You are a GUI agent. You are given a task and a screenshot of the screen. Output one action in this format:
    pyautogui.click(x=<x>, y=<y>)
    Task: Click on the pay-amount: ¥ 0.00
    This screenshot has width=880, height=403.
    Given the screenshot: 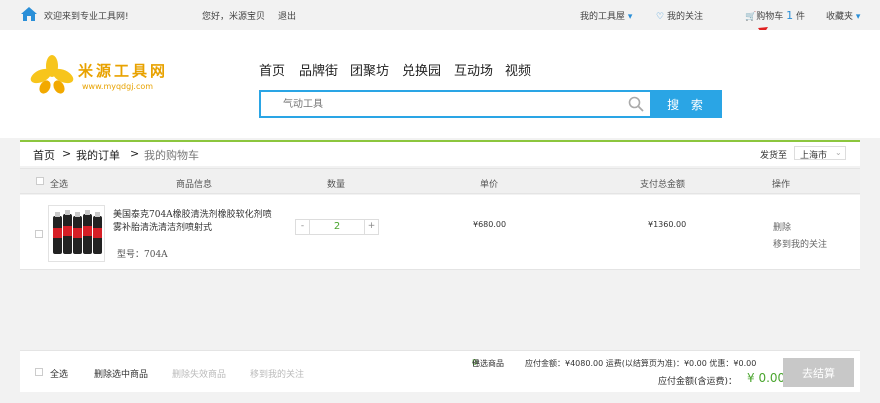 What is the action you would take?
    pyautogui.click(x=766, y=378)
    